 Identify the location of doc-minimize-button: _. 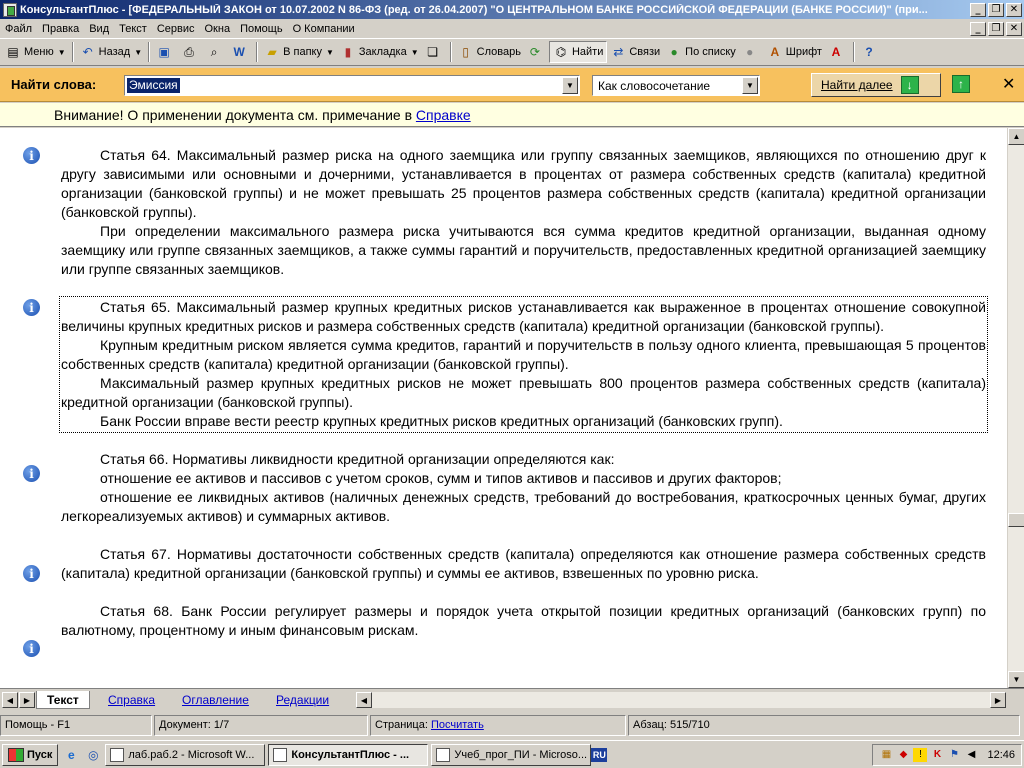
(978, 28).